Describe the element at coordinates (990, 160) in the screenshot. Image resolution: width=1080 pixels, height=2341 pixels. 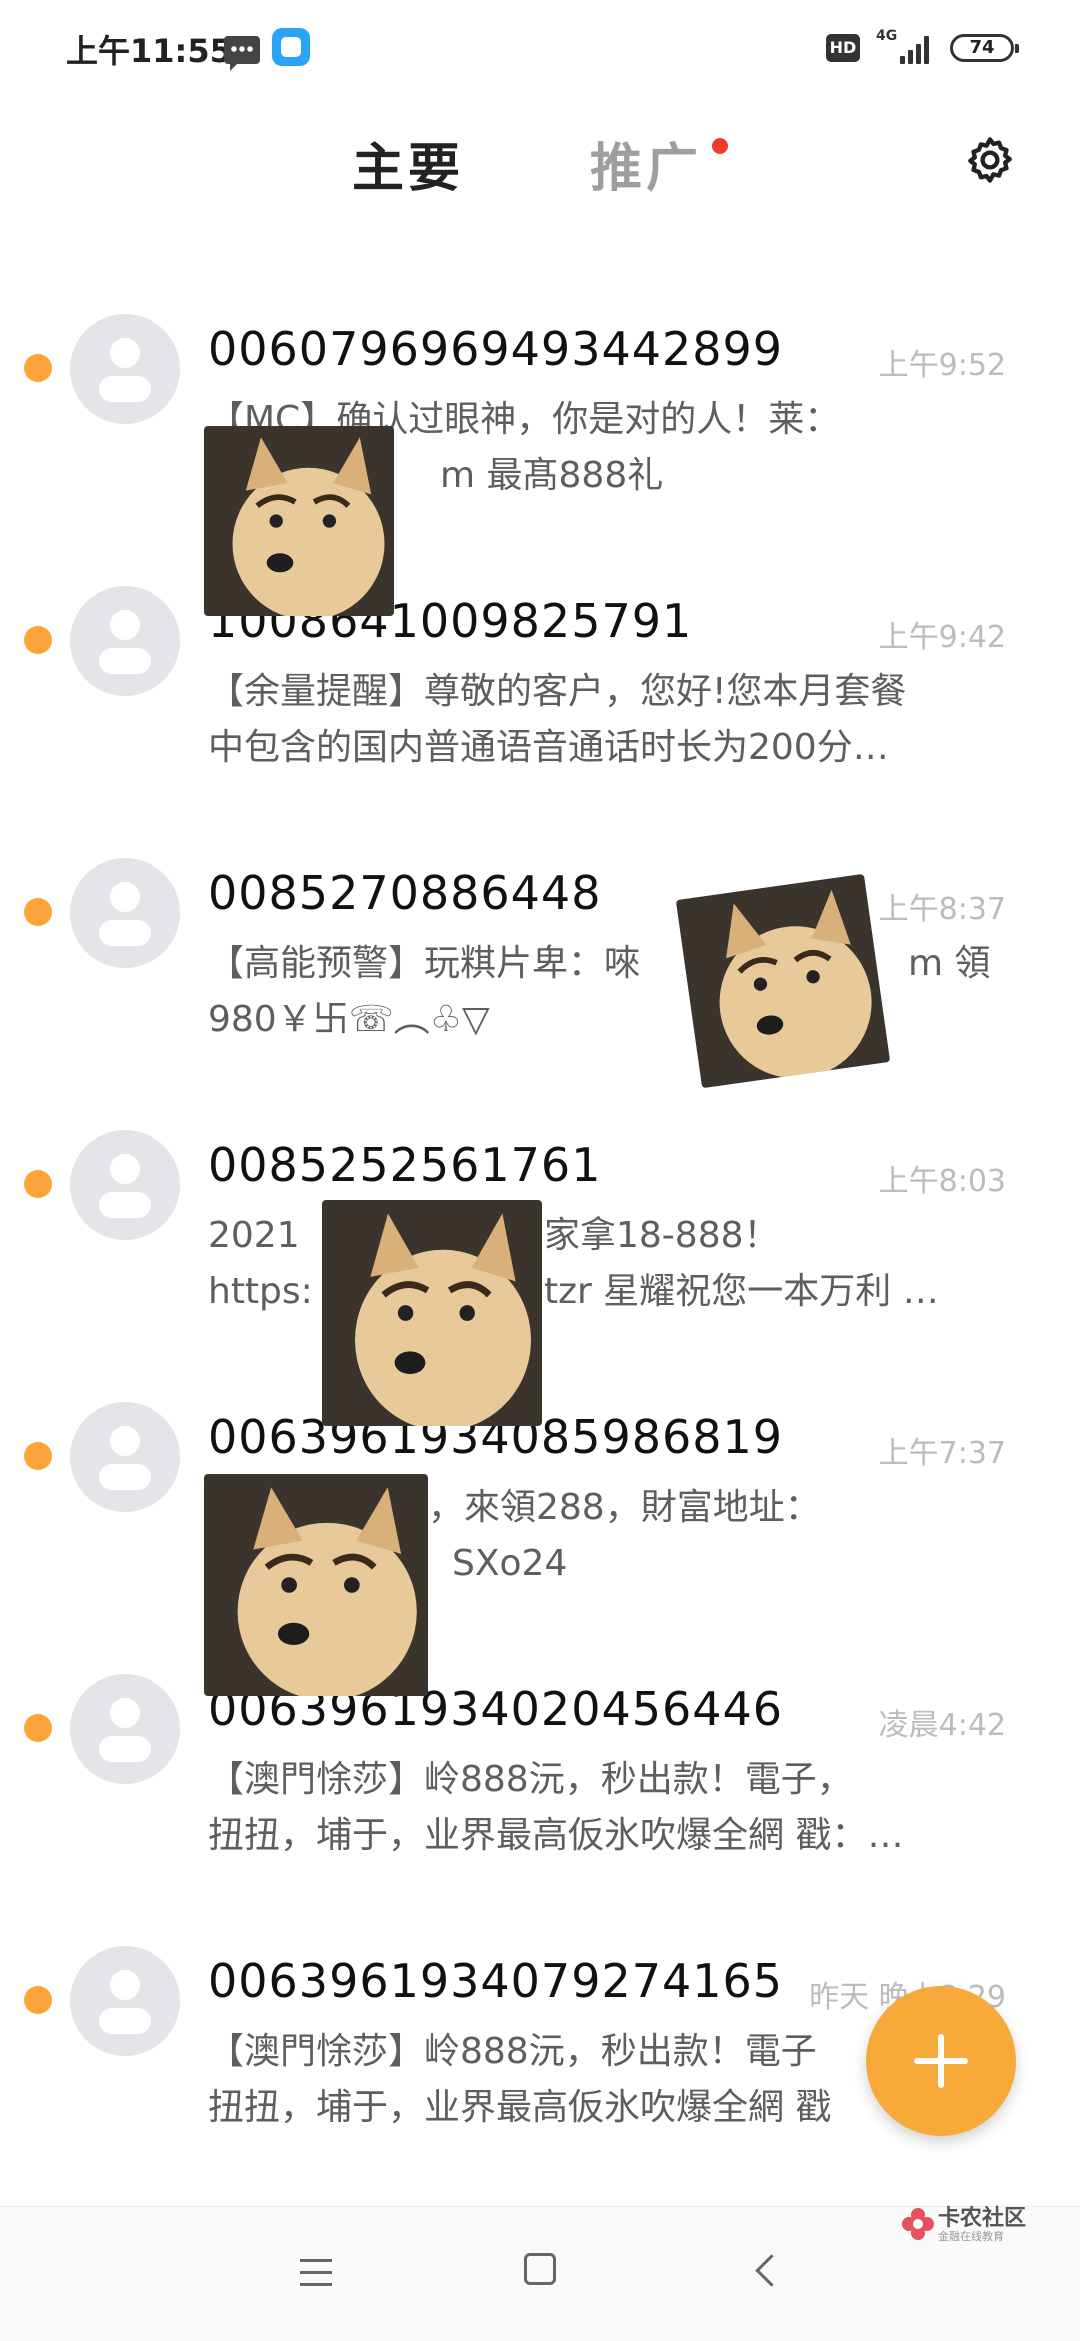
I see `gear-icon` at that location.